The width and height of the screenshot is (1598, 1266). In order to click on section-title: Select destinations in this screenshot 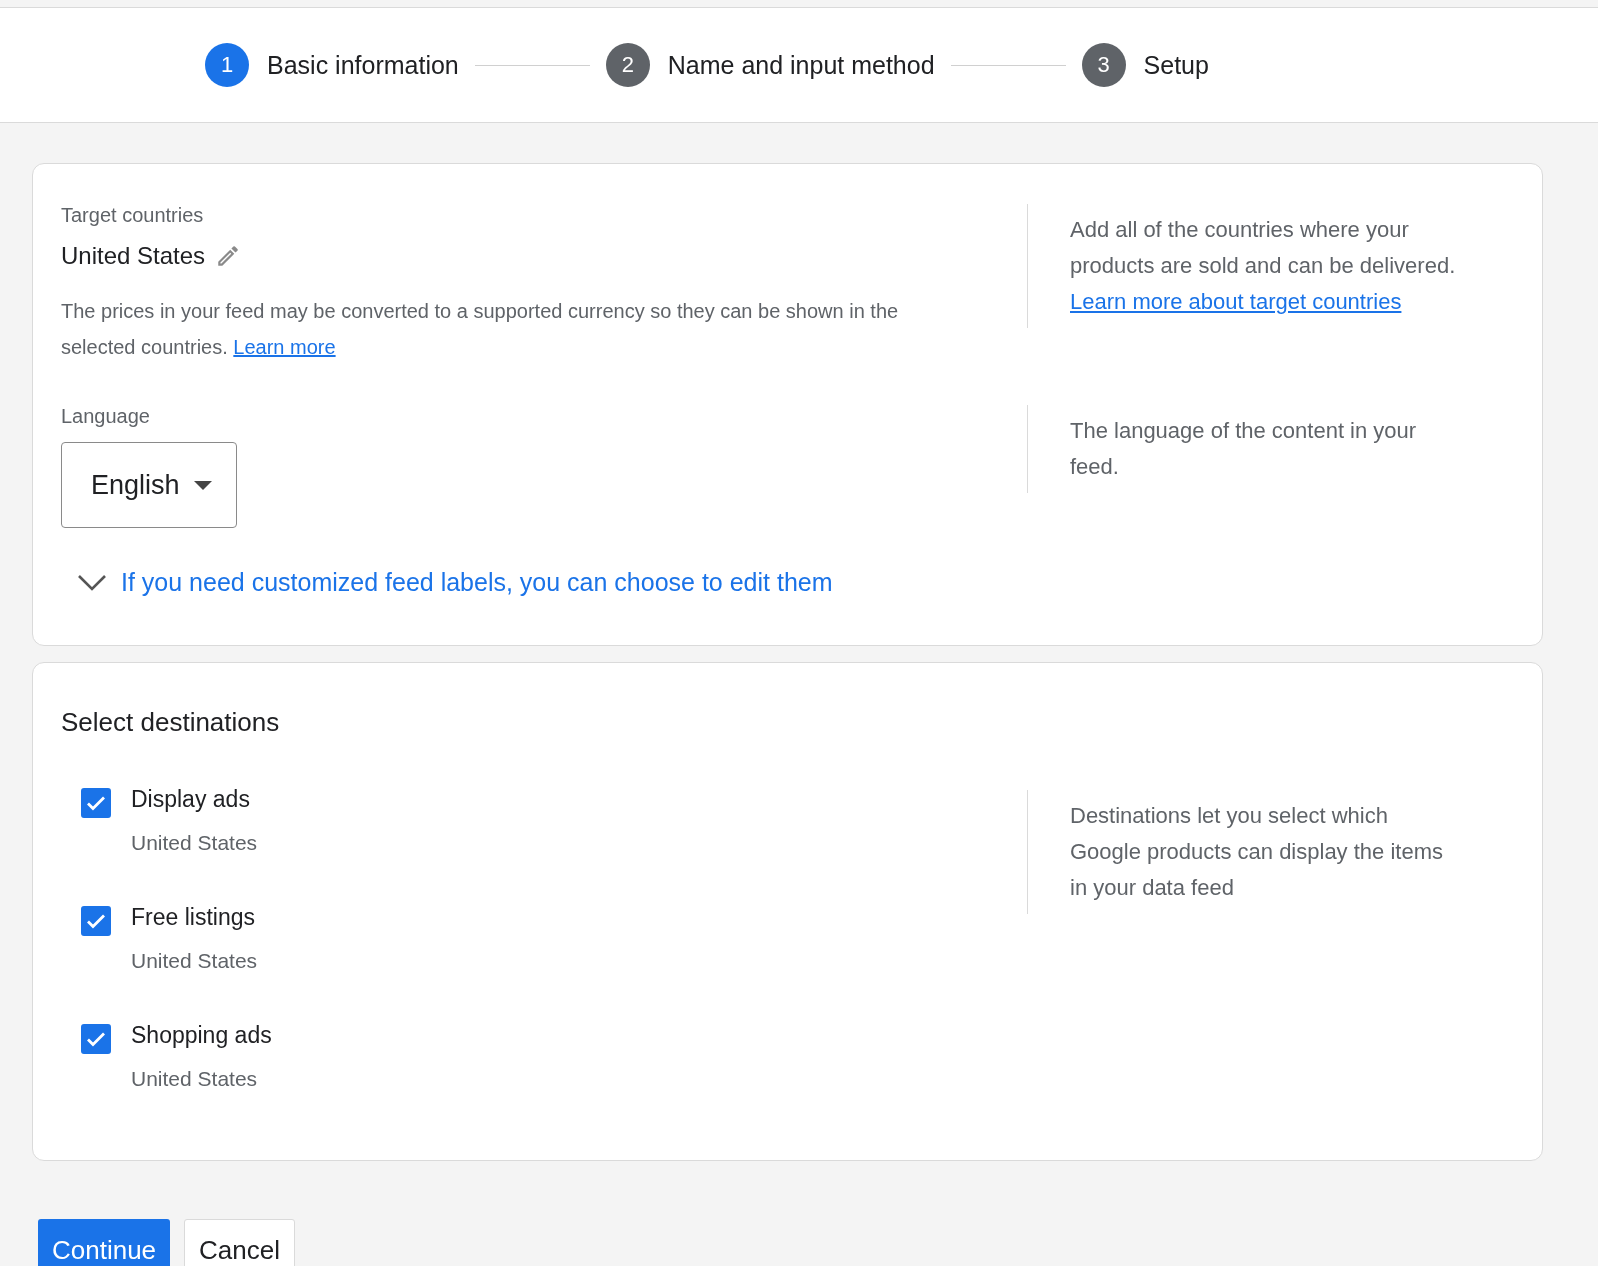, I will do `click(171, 722)`.